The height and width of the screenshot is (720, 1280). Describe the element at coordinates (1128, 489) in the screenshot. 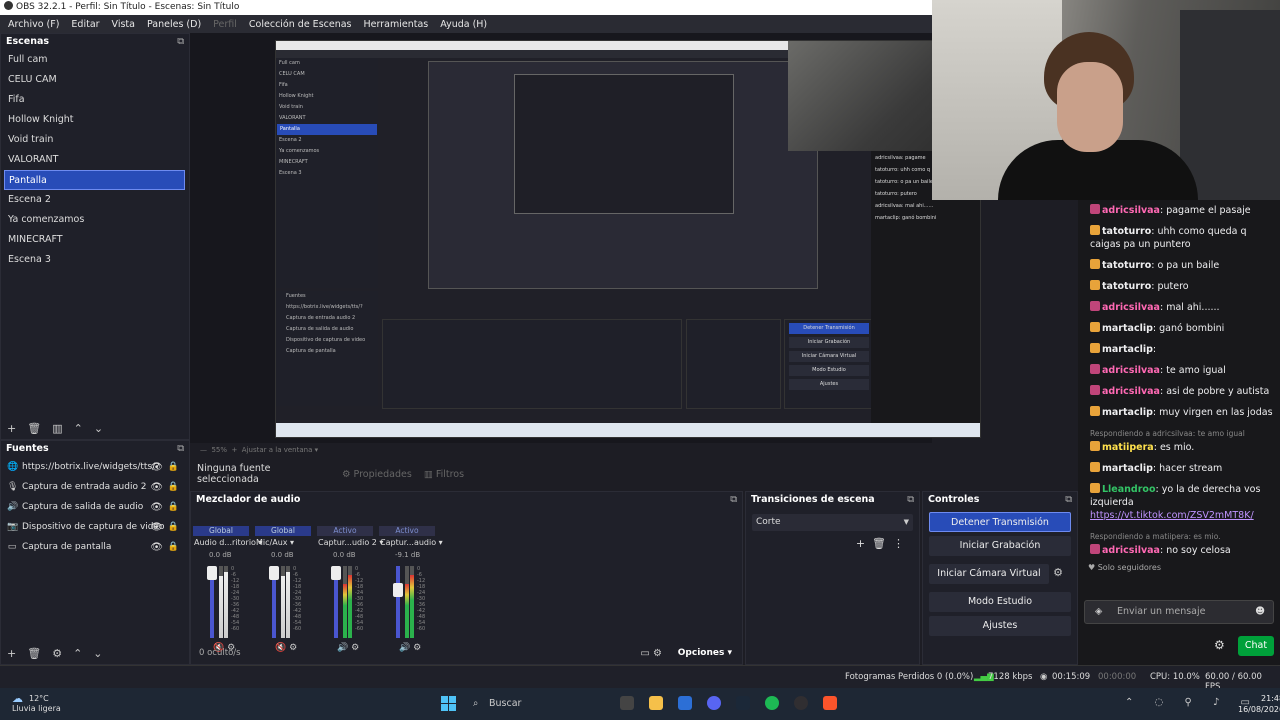

I see `chat-username: Lleandroo` at that location.